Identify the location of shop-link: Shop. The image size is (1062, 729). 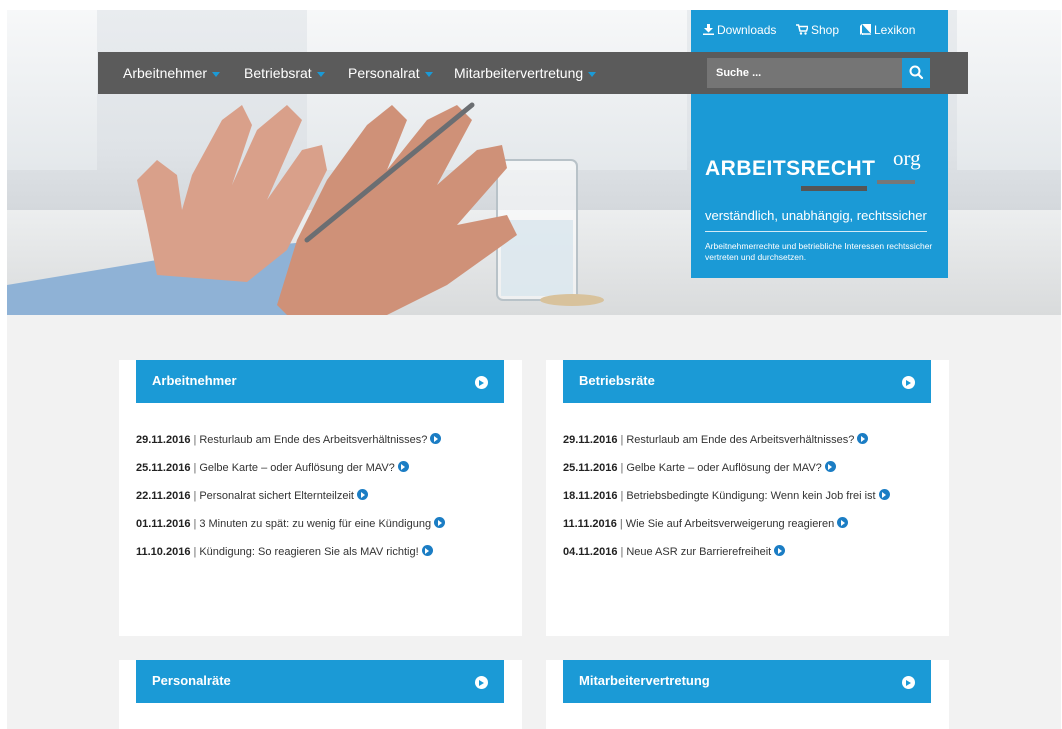
(817, 30).